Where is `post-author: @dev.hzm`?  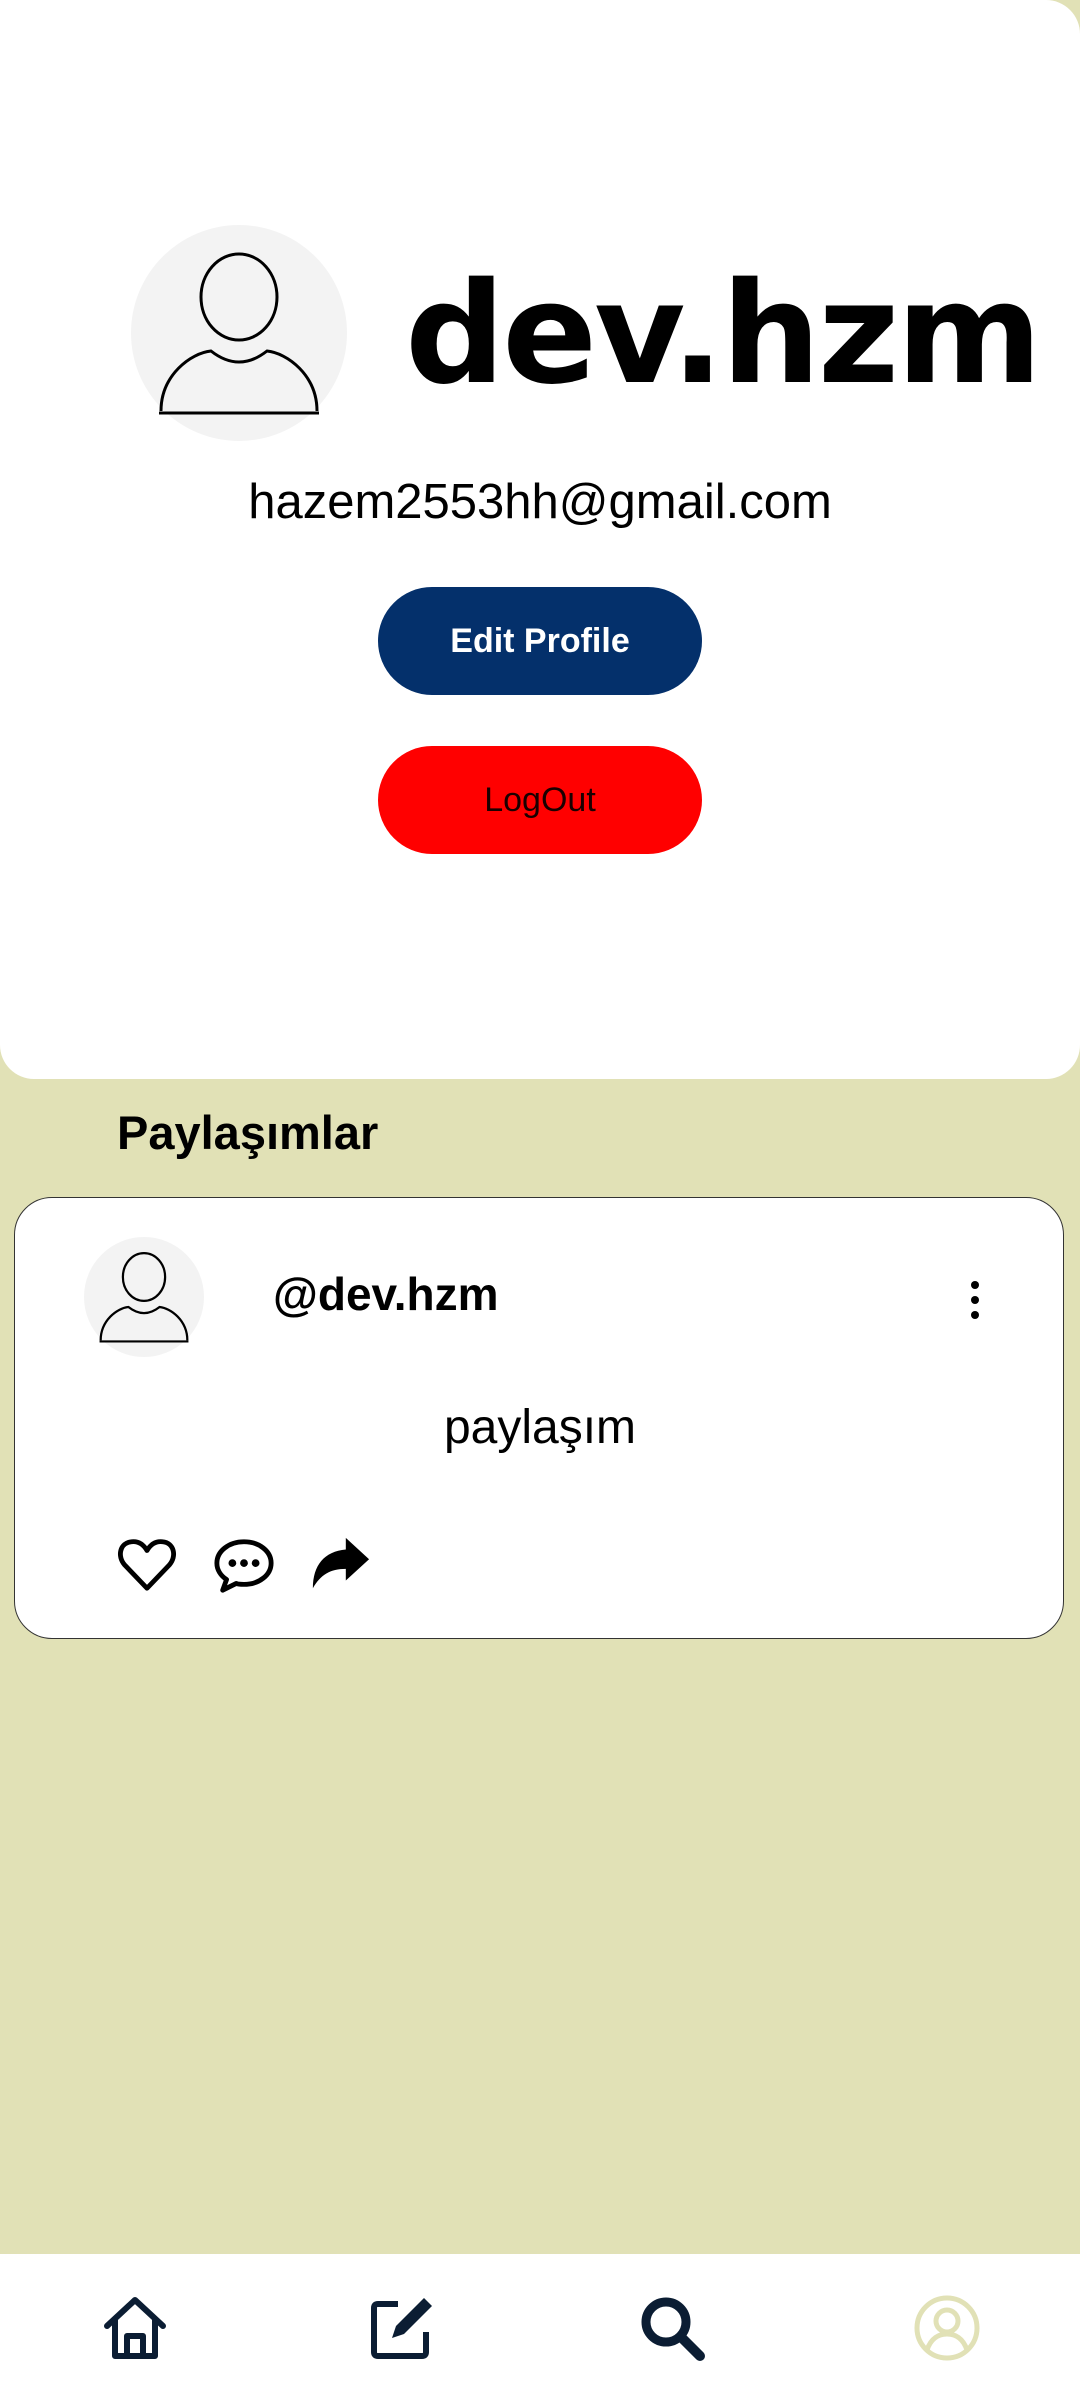 post-author: @dev.hzm is located at coordinates (386, 1294).